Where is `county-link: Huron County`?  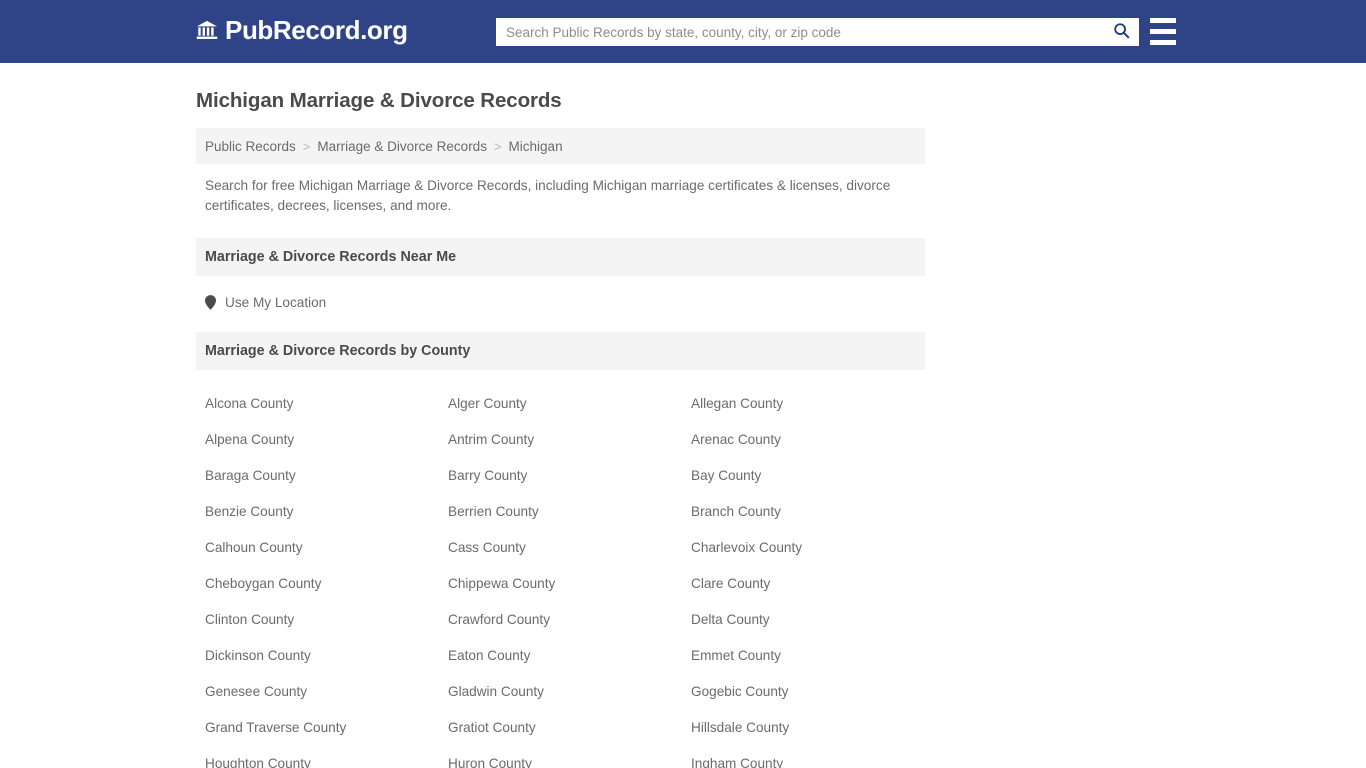
county-link: Huron County is located at coordinates (569, 757).